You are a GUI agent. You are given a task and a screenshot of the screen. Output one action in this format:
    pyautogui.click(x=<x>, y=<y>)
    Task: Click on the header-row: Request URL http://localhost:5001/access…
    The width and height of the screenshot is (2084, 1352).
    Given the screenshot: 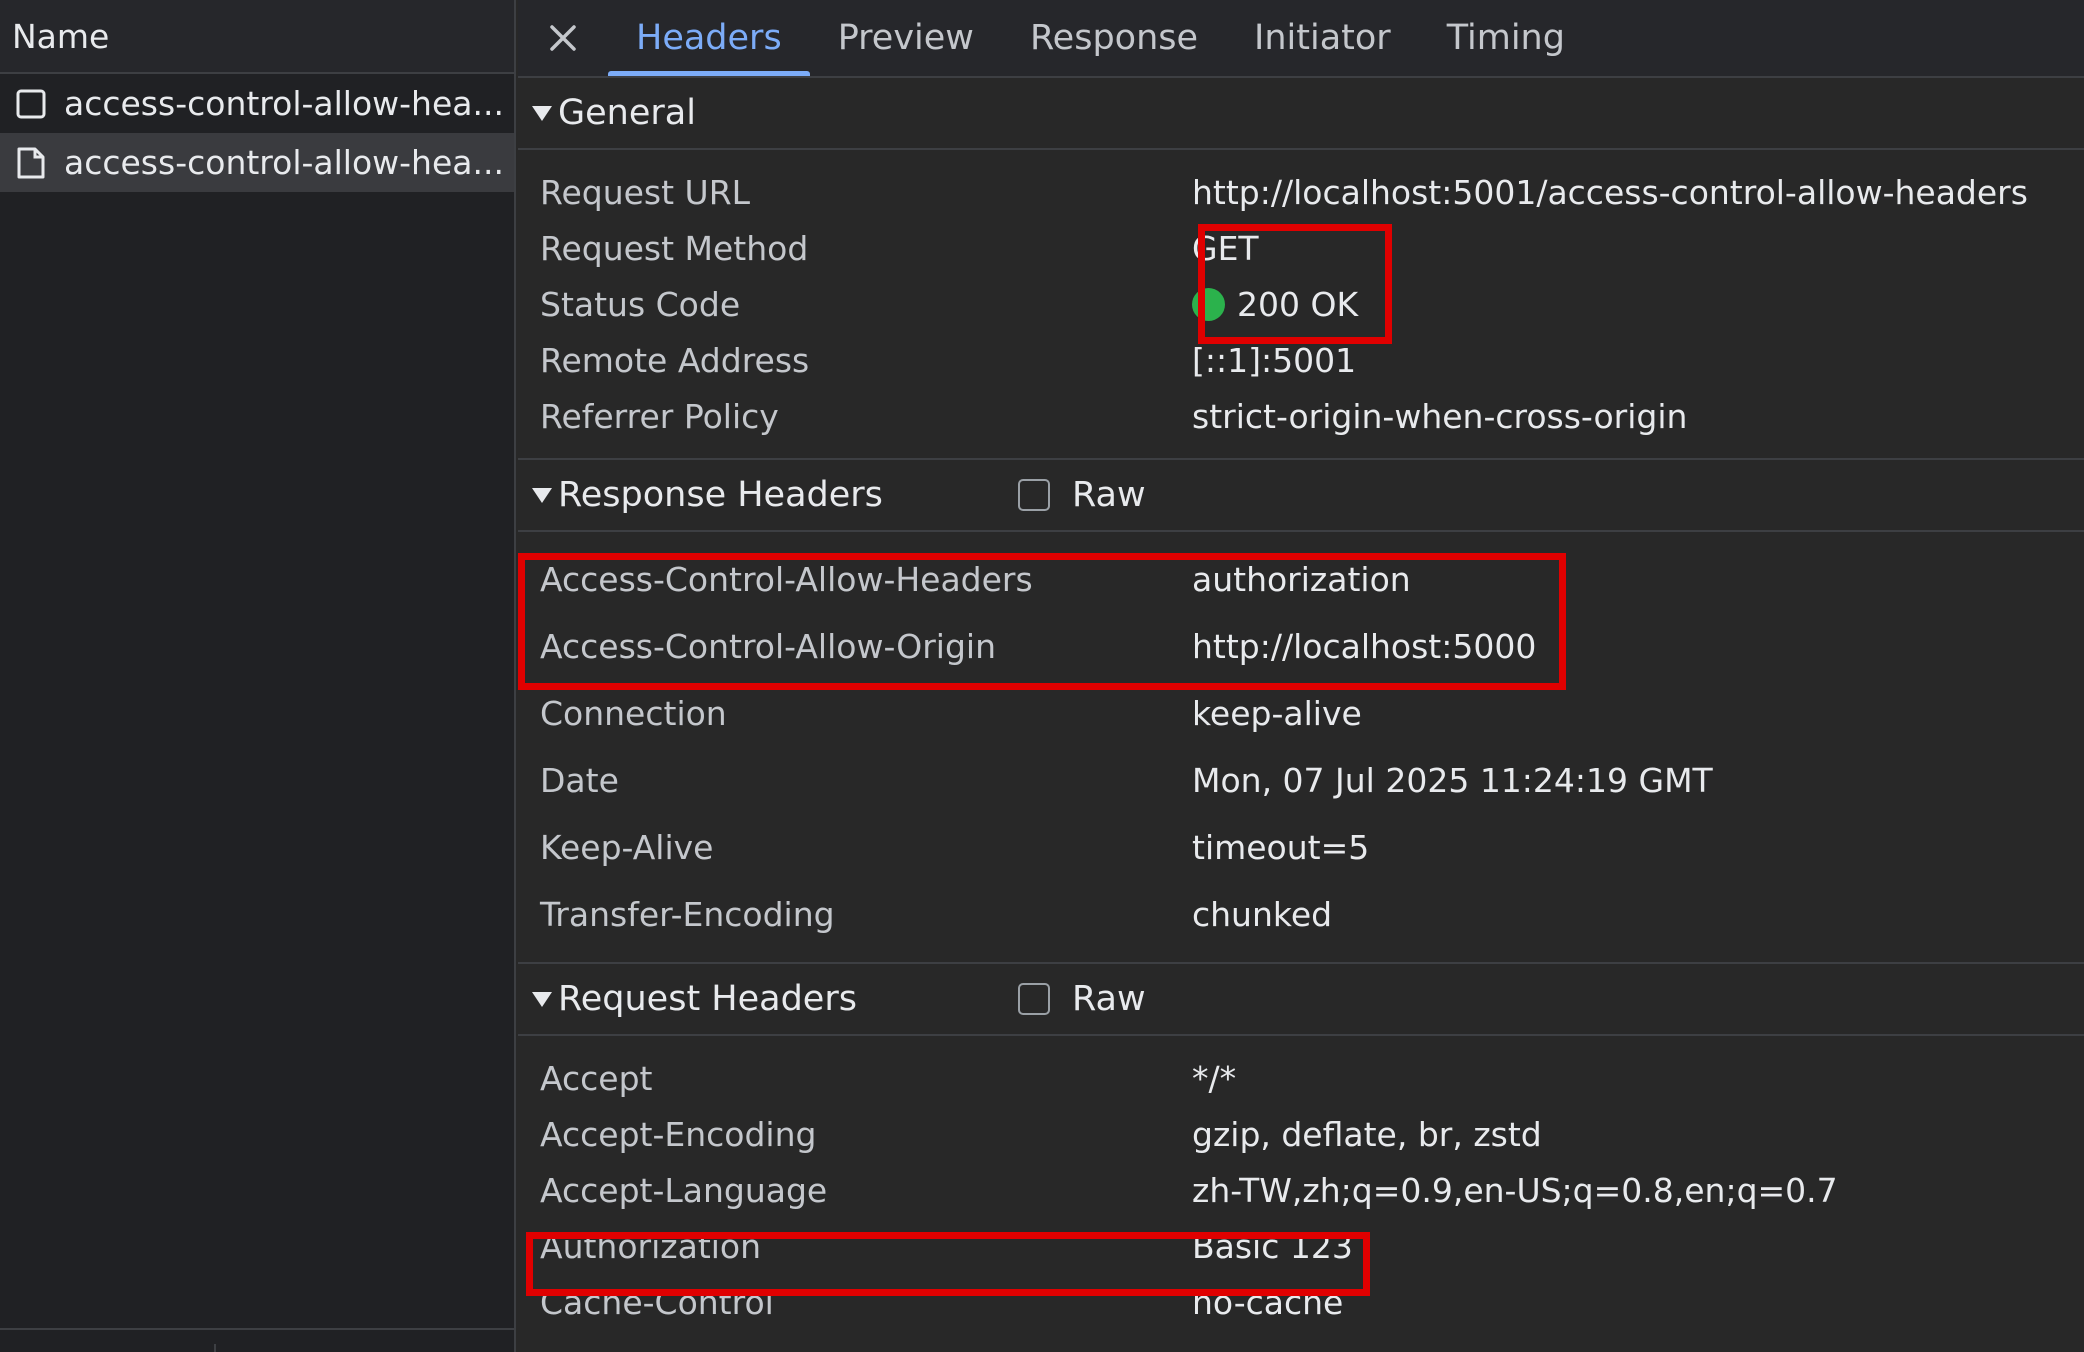 What is the action you would take?
    pyautogui.click(x=1301, y=192)
    